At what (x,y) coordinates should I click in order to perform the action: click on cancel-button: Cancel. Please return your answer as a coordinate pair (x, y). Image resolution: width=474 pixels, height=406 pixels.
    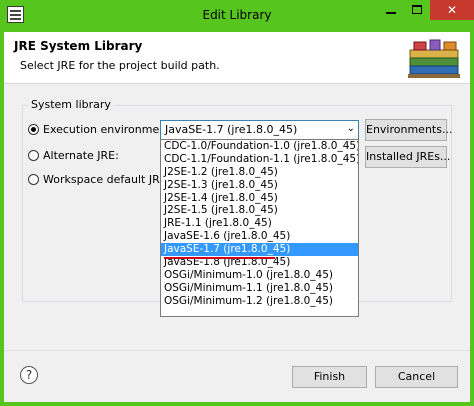
    Looking at the image, I should click on (416, 377).